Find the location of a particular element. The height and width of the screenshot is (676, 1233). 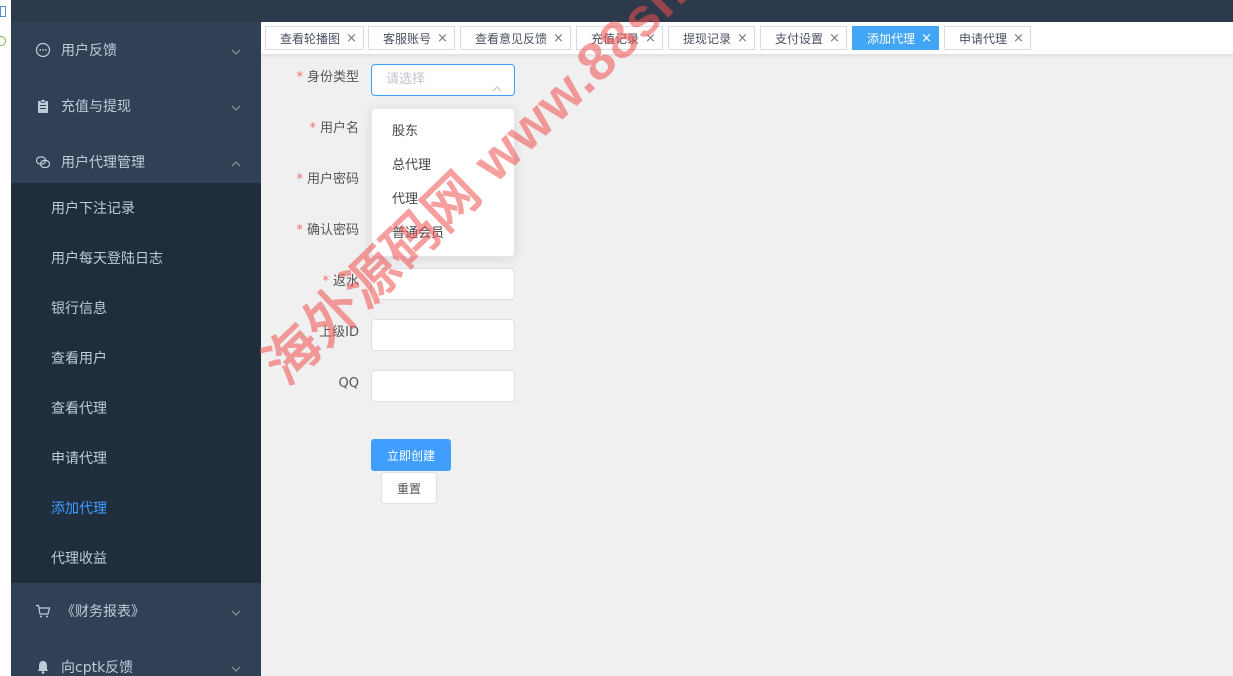

tab-add-agent: 添加代理 × is located at coordinates (895, 38).